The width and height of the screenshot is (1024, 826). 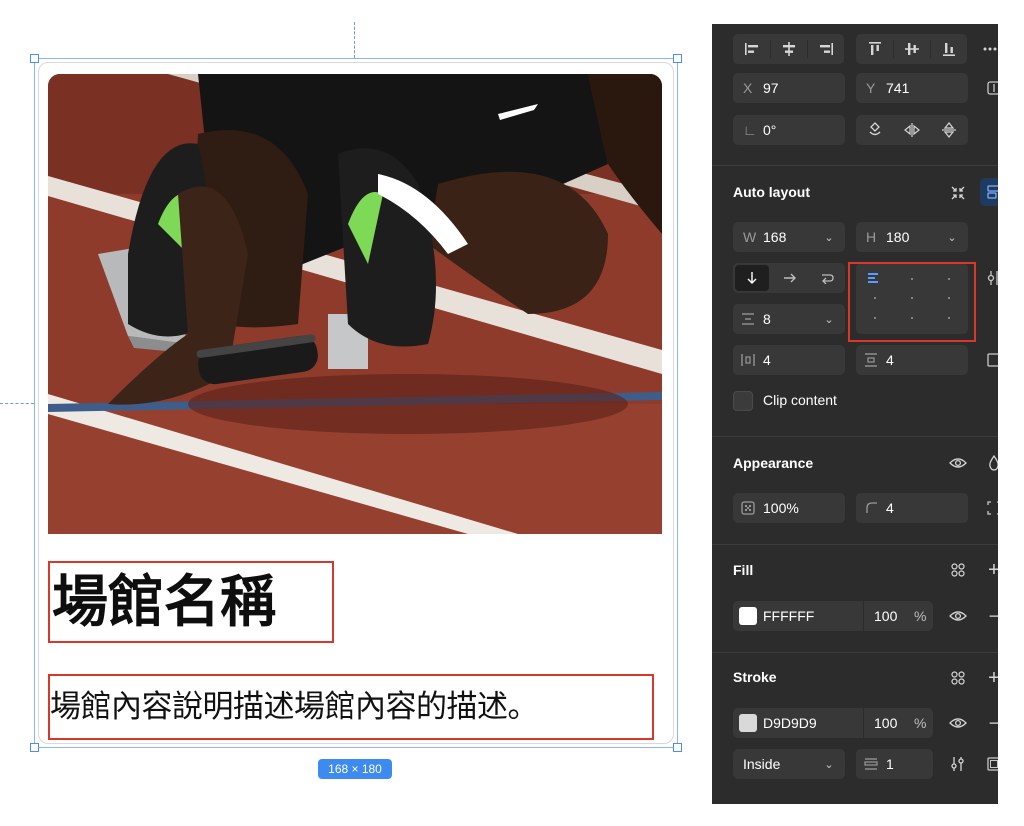 I want to click on auto-layout-settings-button, so click(x=989, y=192).